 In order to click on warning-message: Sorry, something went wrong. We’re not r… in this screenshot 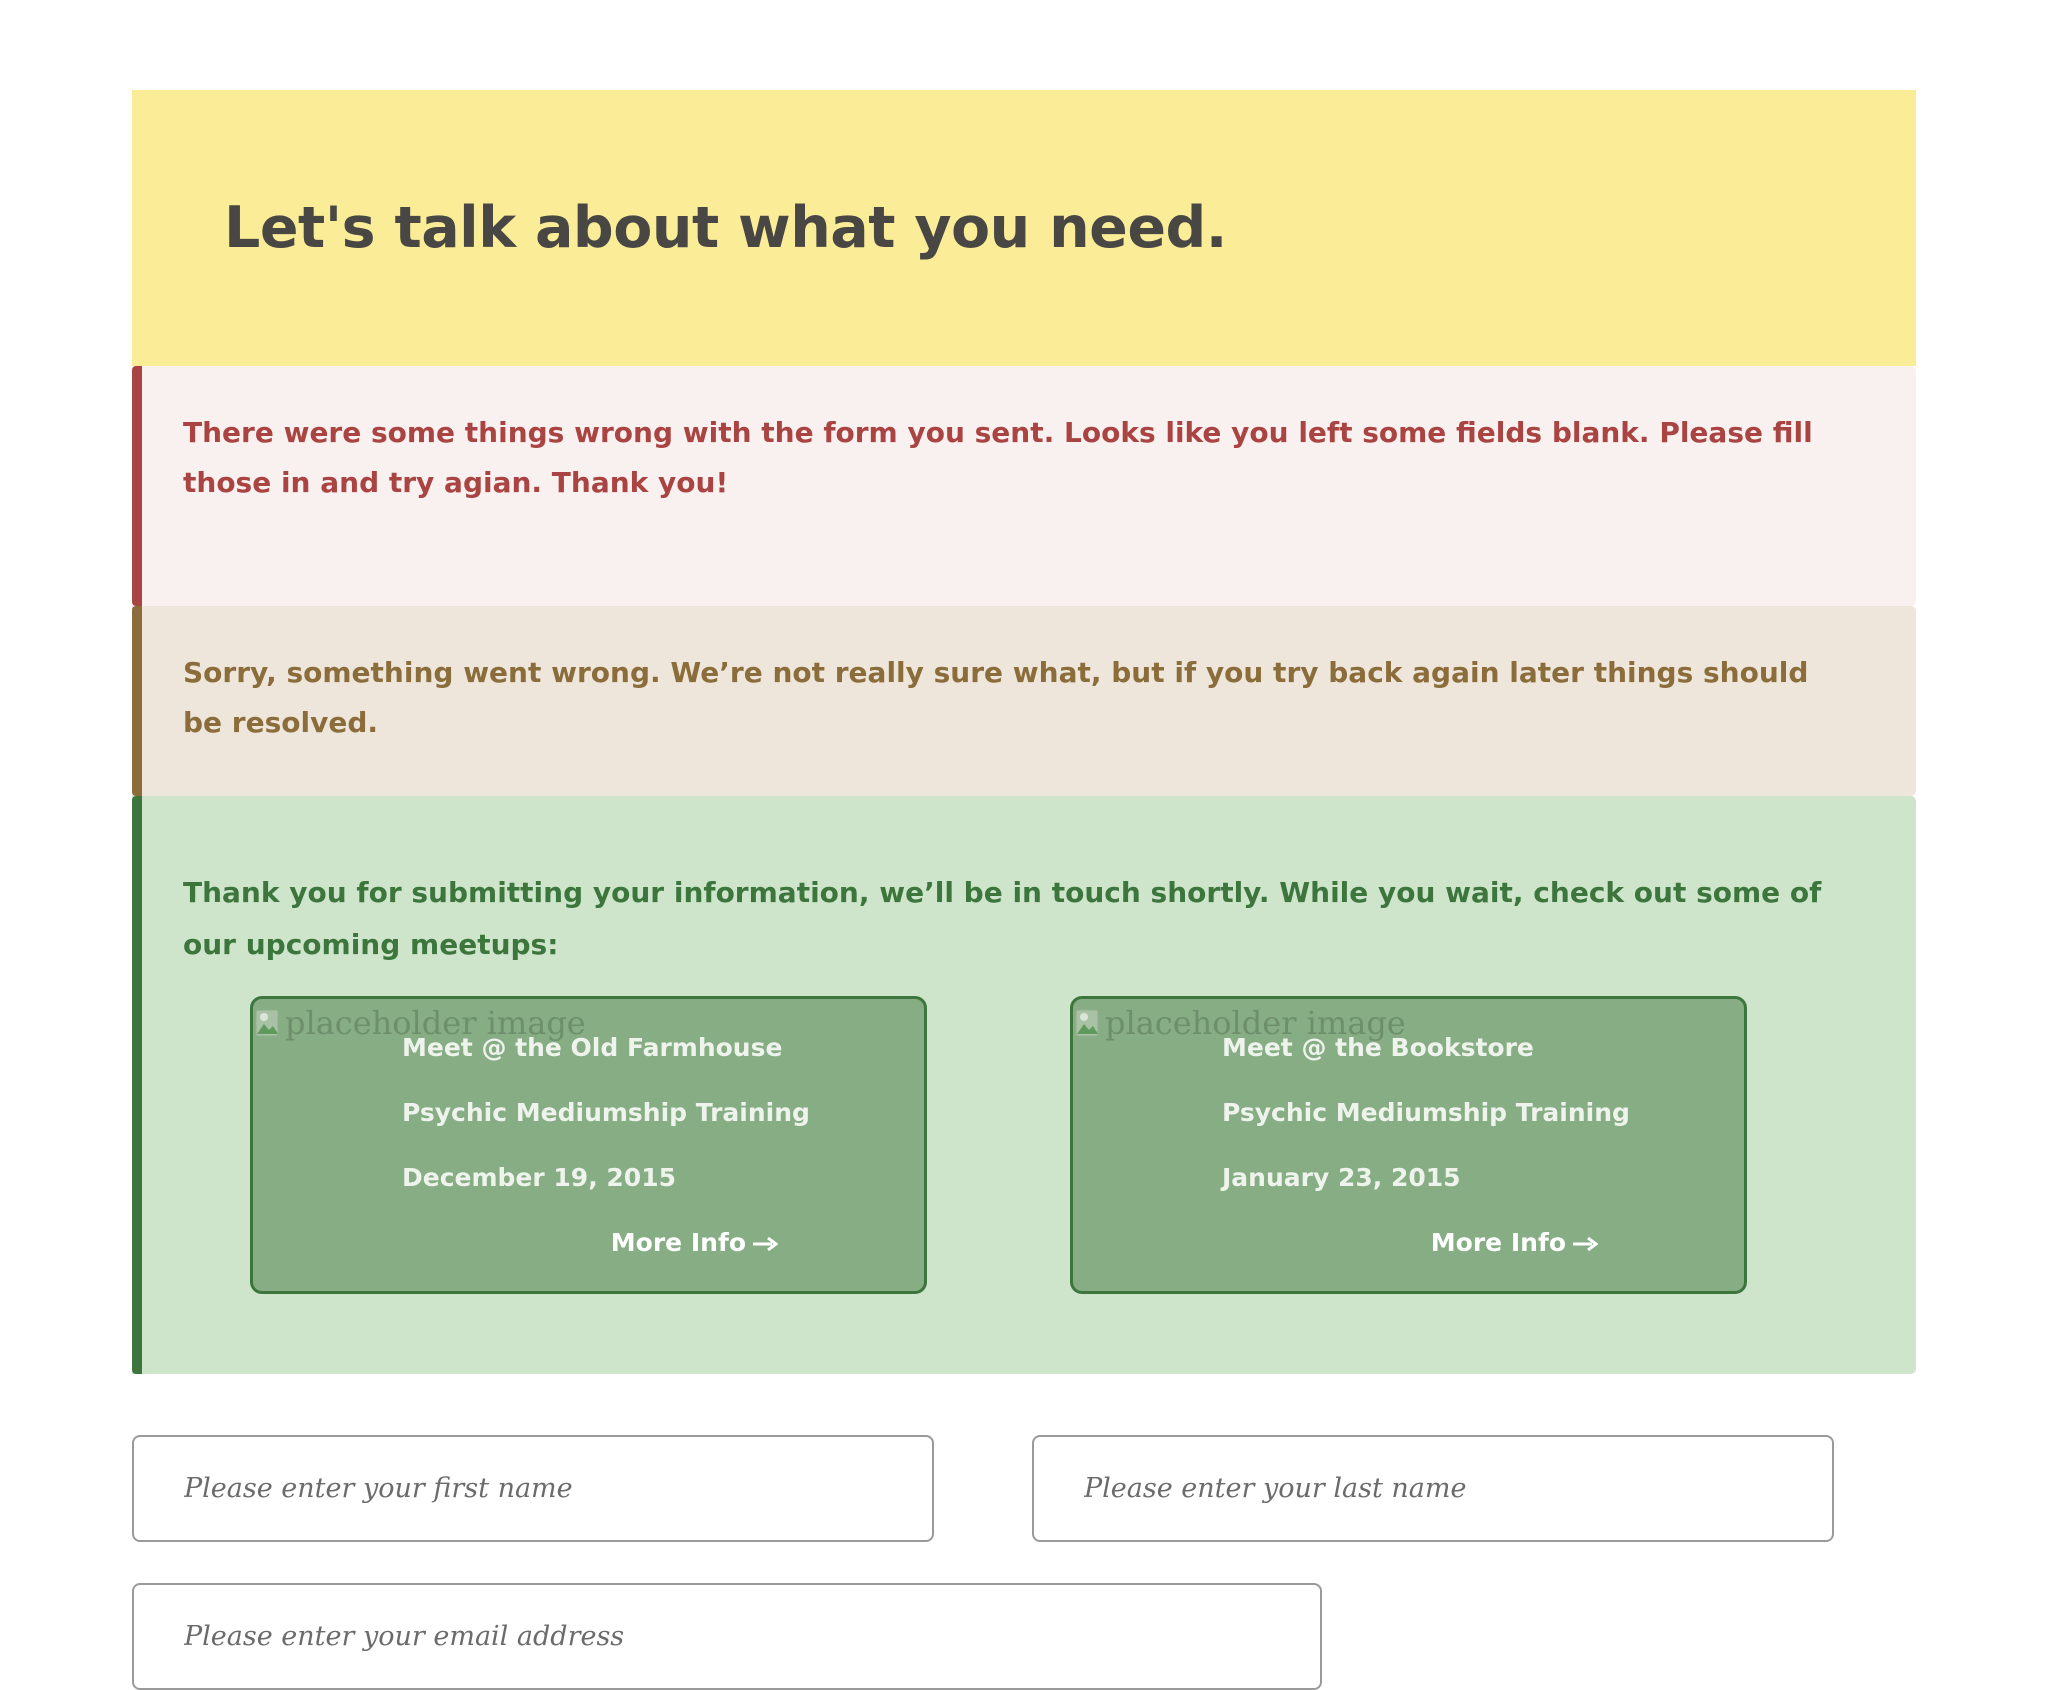, I will do `click(996, 697)`.